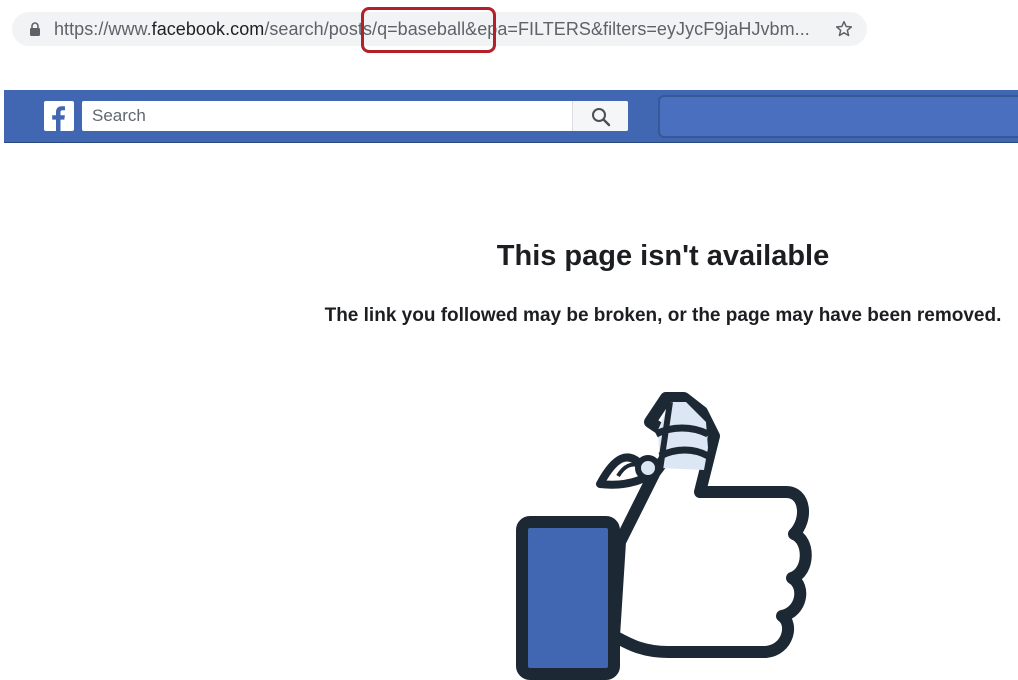  I want to click on facebook-top-bar, so click(511, 116).